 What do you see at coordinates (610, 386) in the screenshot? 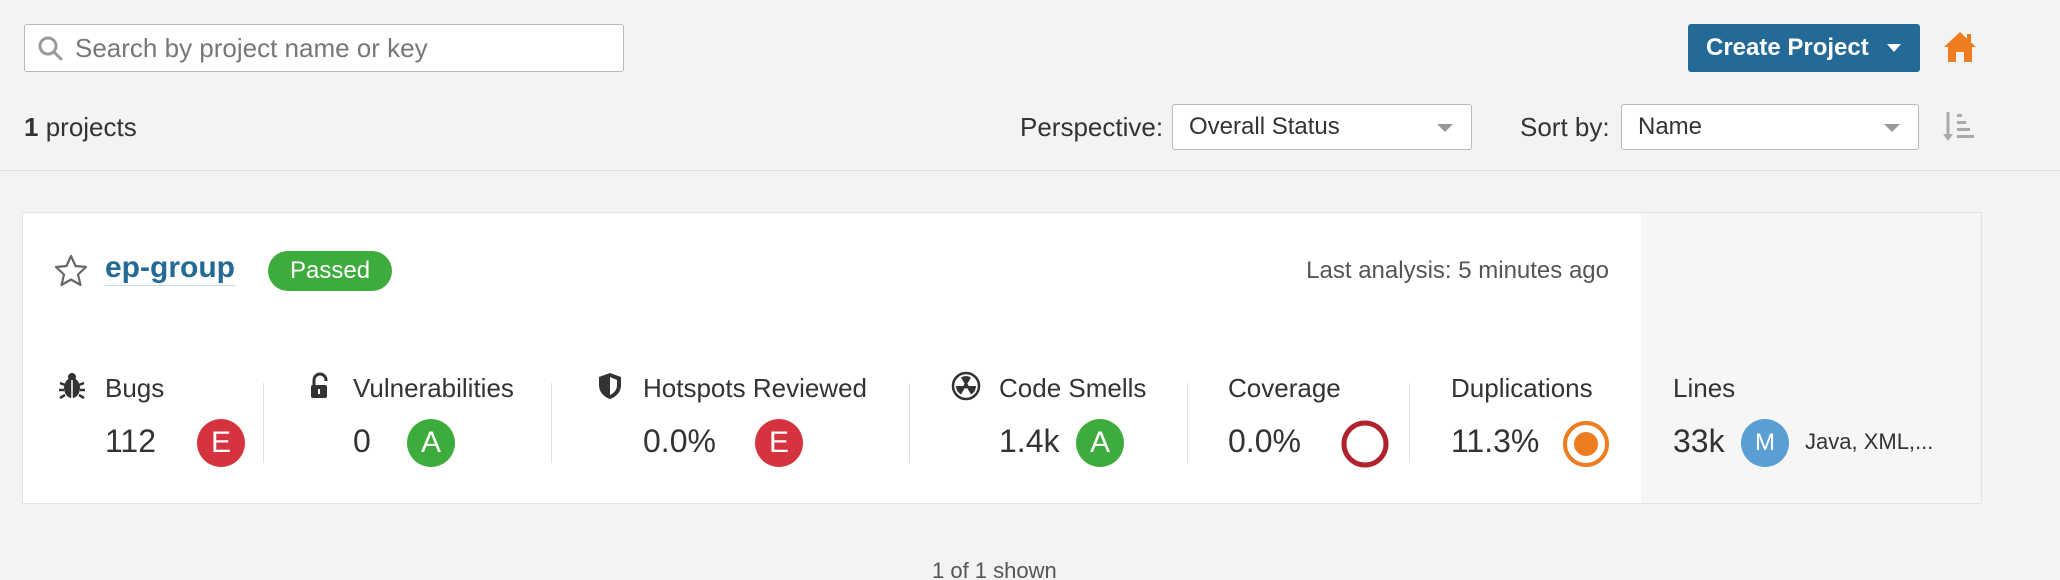
I see `shield-icon` at bounding box center [610, 386].